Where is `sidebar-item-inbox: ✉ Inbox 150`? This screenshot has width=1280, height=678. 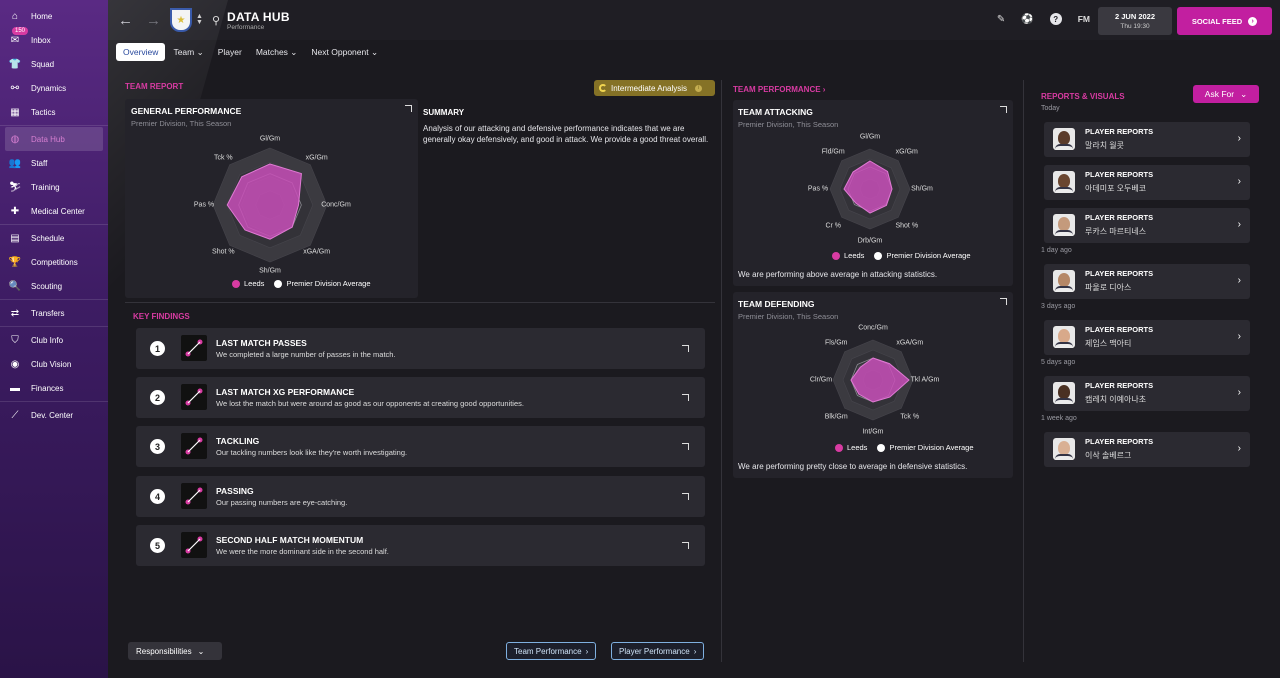
sidebar-item-inbox: ✉ Inbox 150 is located at coordinates (54, 39).